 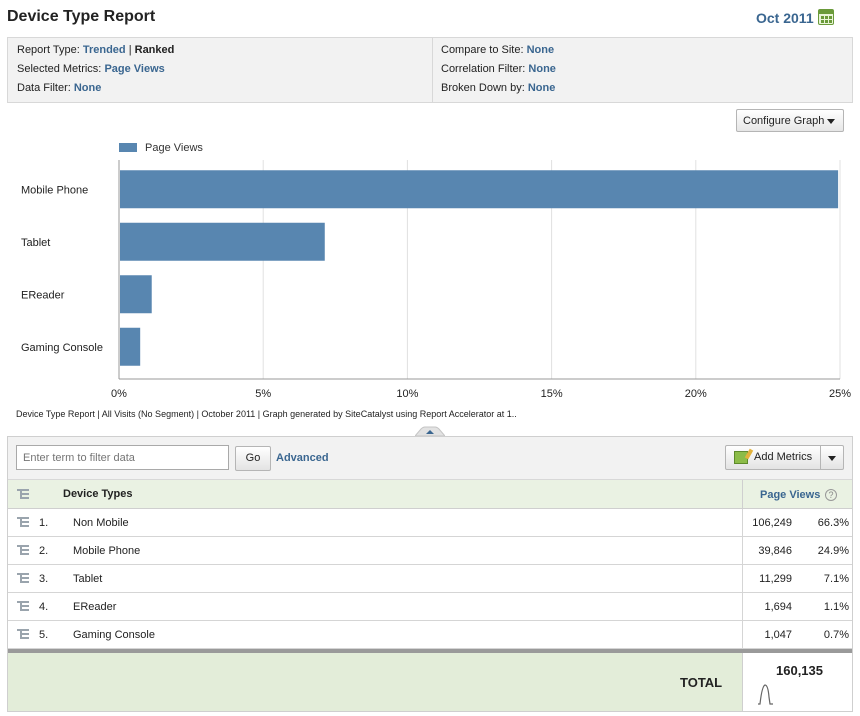 What do you see at coordinates (430, 523) in the screenshot?
I see `table-row: 1. Non Mobile 106,249 66.3%` at bounding box center [430, 523].